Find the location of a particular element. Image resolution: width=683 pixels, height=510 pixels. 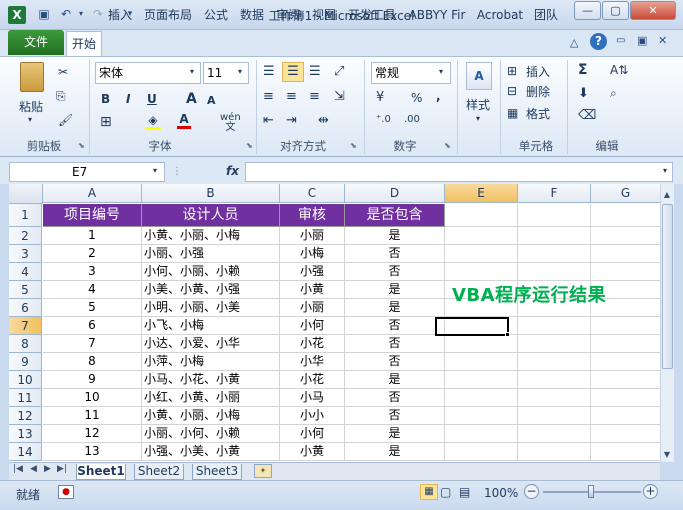

header-cell: 设计人员 is located at coordinates (211, 215).